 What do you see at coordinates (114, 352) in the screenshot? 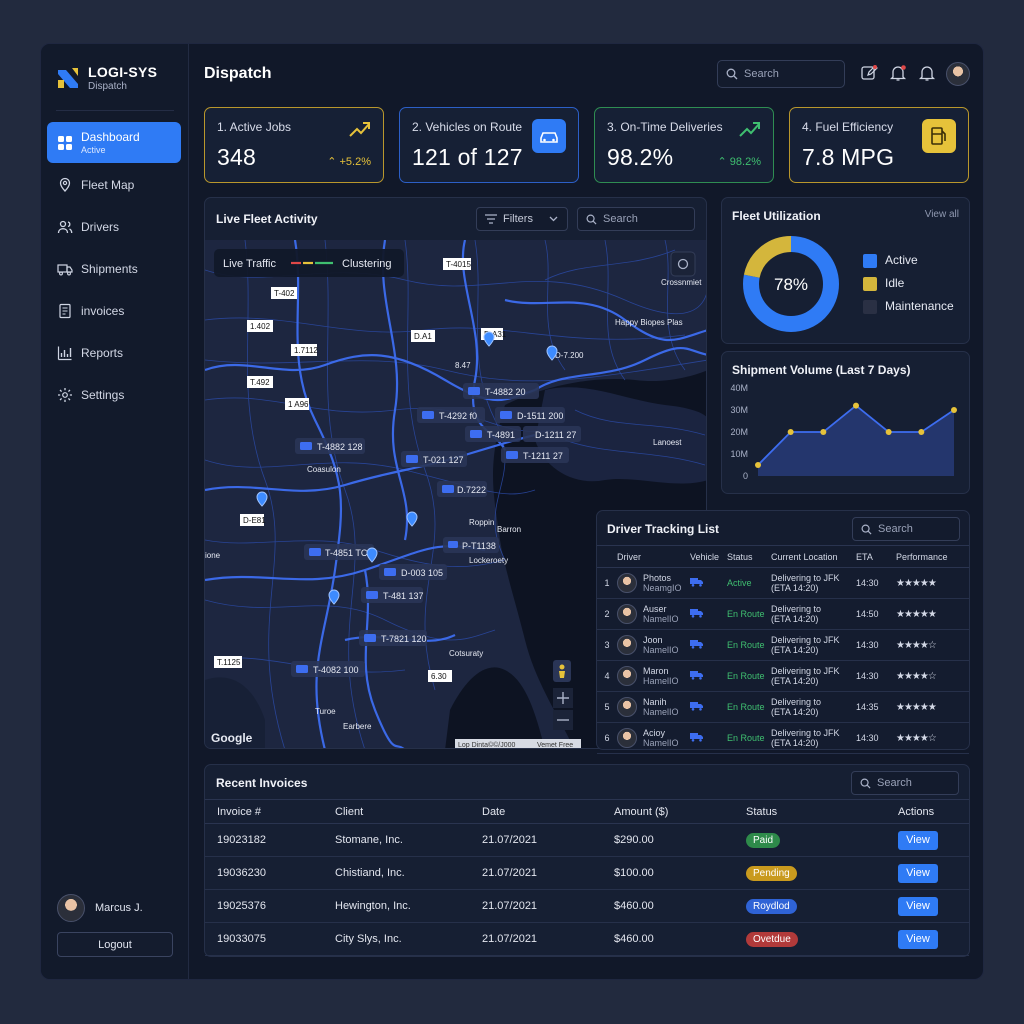
I see `sidebar-item-reports: Reports` at bounding box center [114, 352].